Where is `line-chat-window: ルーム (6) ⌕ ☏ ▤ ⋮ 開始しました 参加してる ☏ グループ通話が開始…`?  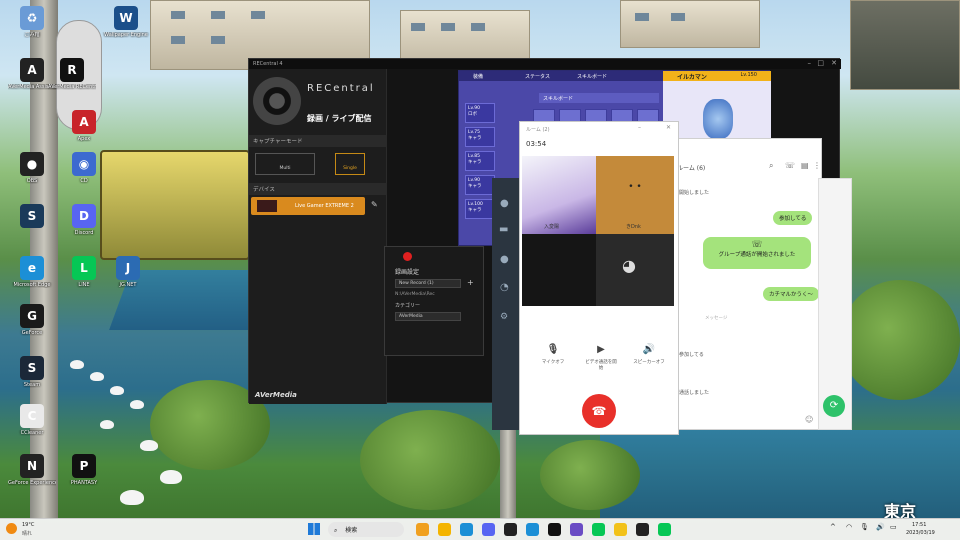 line-chat-window: ルーム (6) ⌕ ☏ ▤ ⋮ 開始しました 参加してる ☏ グループ通話が開始… is located at coordinates (746, 284).